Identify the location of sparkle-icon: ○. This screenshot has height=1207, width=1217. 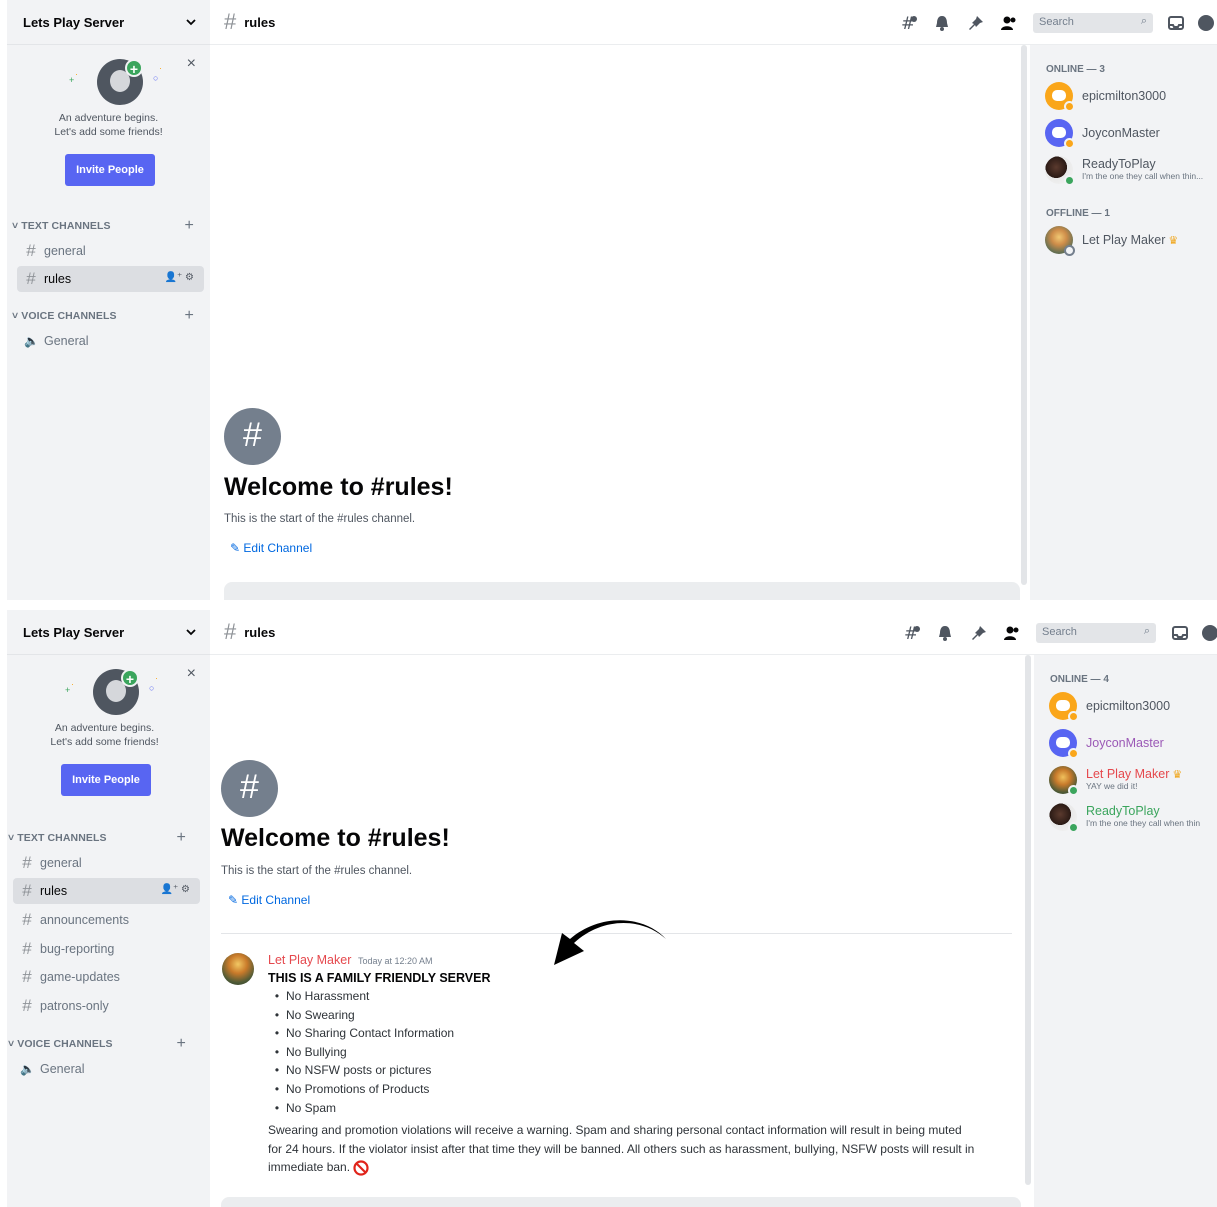
(152, 688).